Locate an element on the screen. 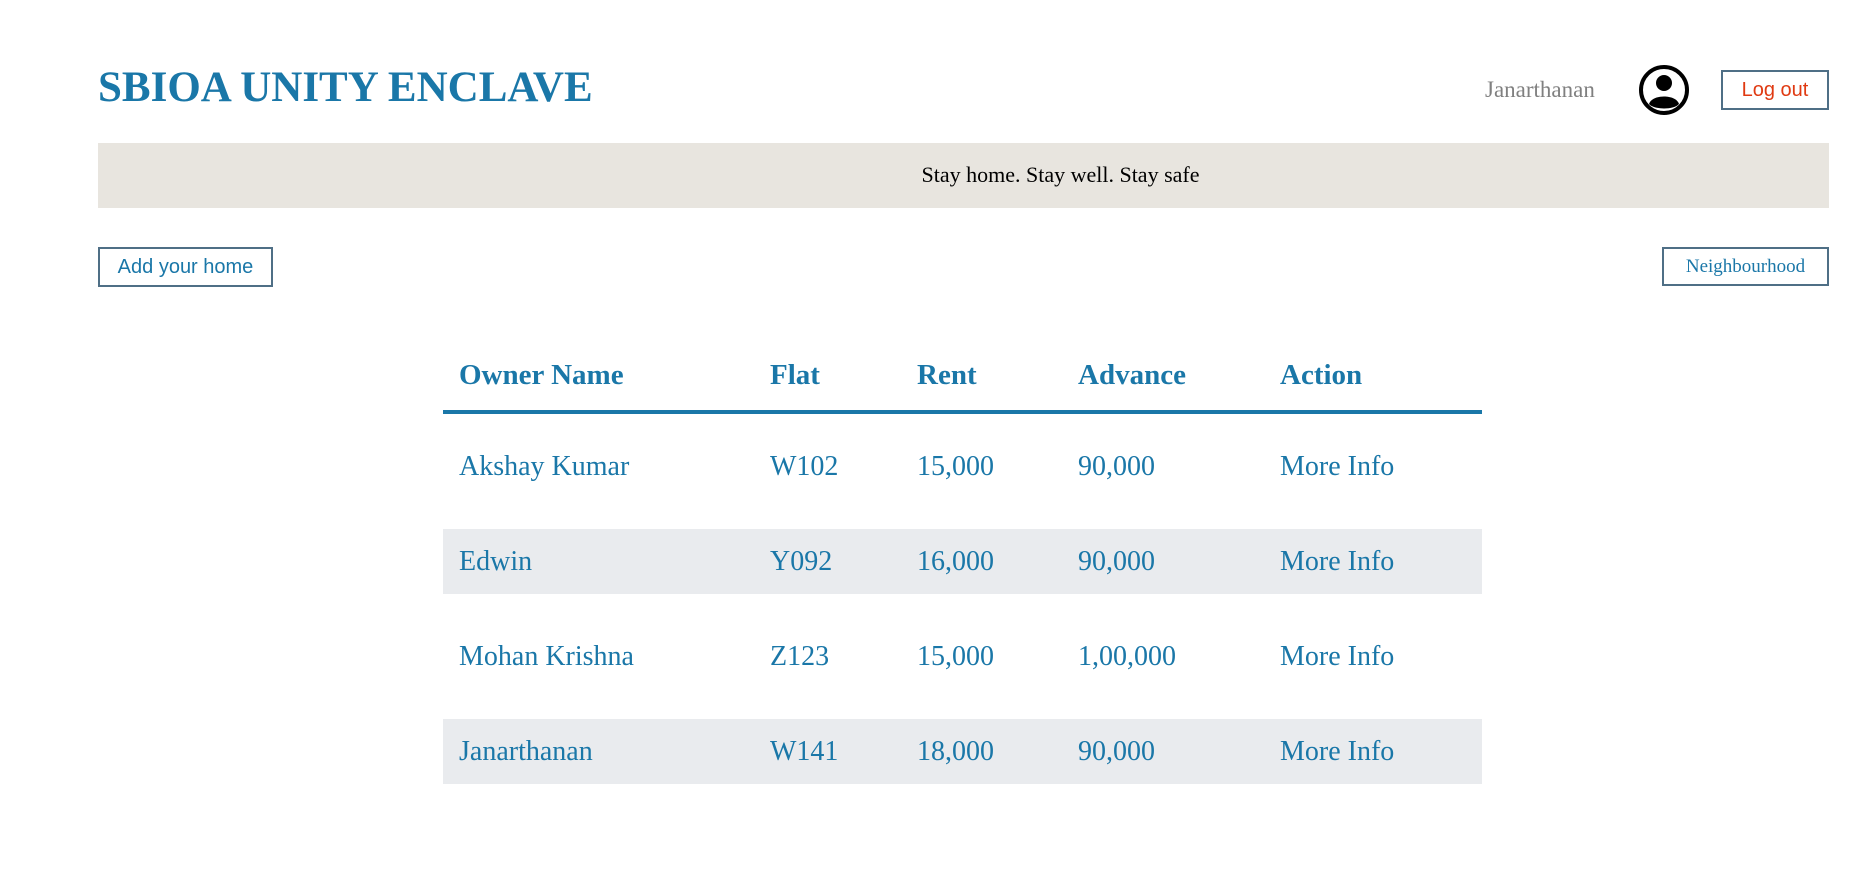  rent-cell: 16,000 is located at coordinates (955, 561).